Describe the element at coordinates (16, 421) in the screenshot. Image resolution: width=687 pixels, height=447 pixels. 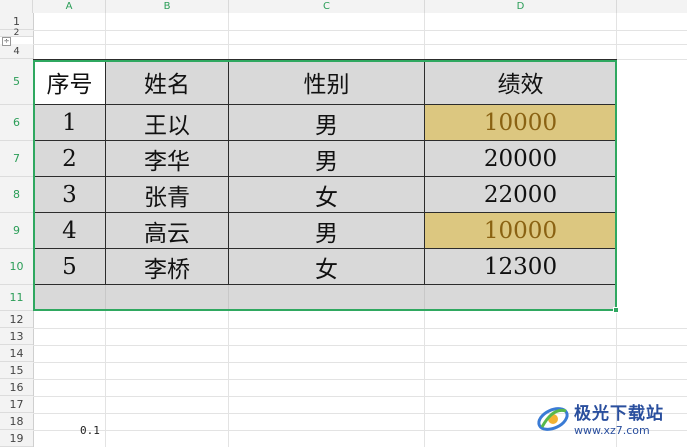
I see `row-header-18: 18` at that location.